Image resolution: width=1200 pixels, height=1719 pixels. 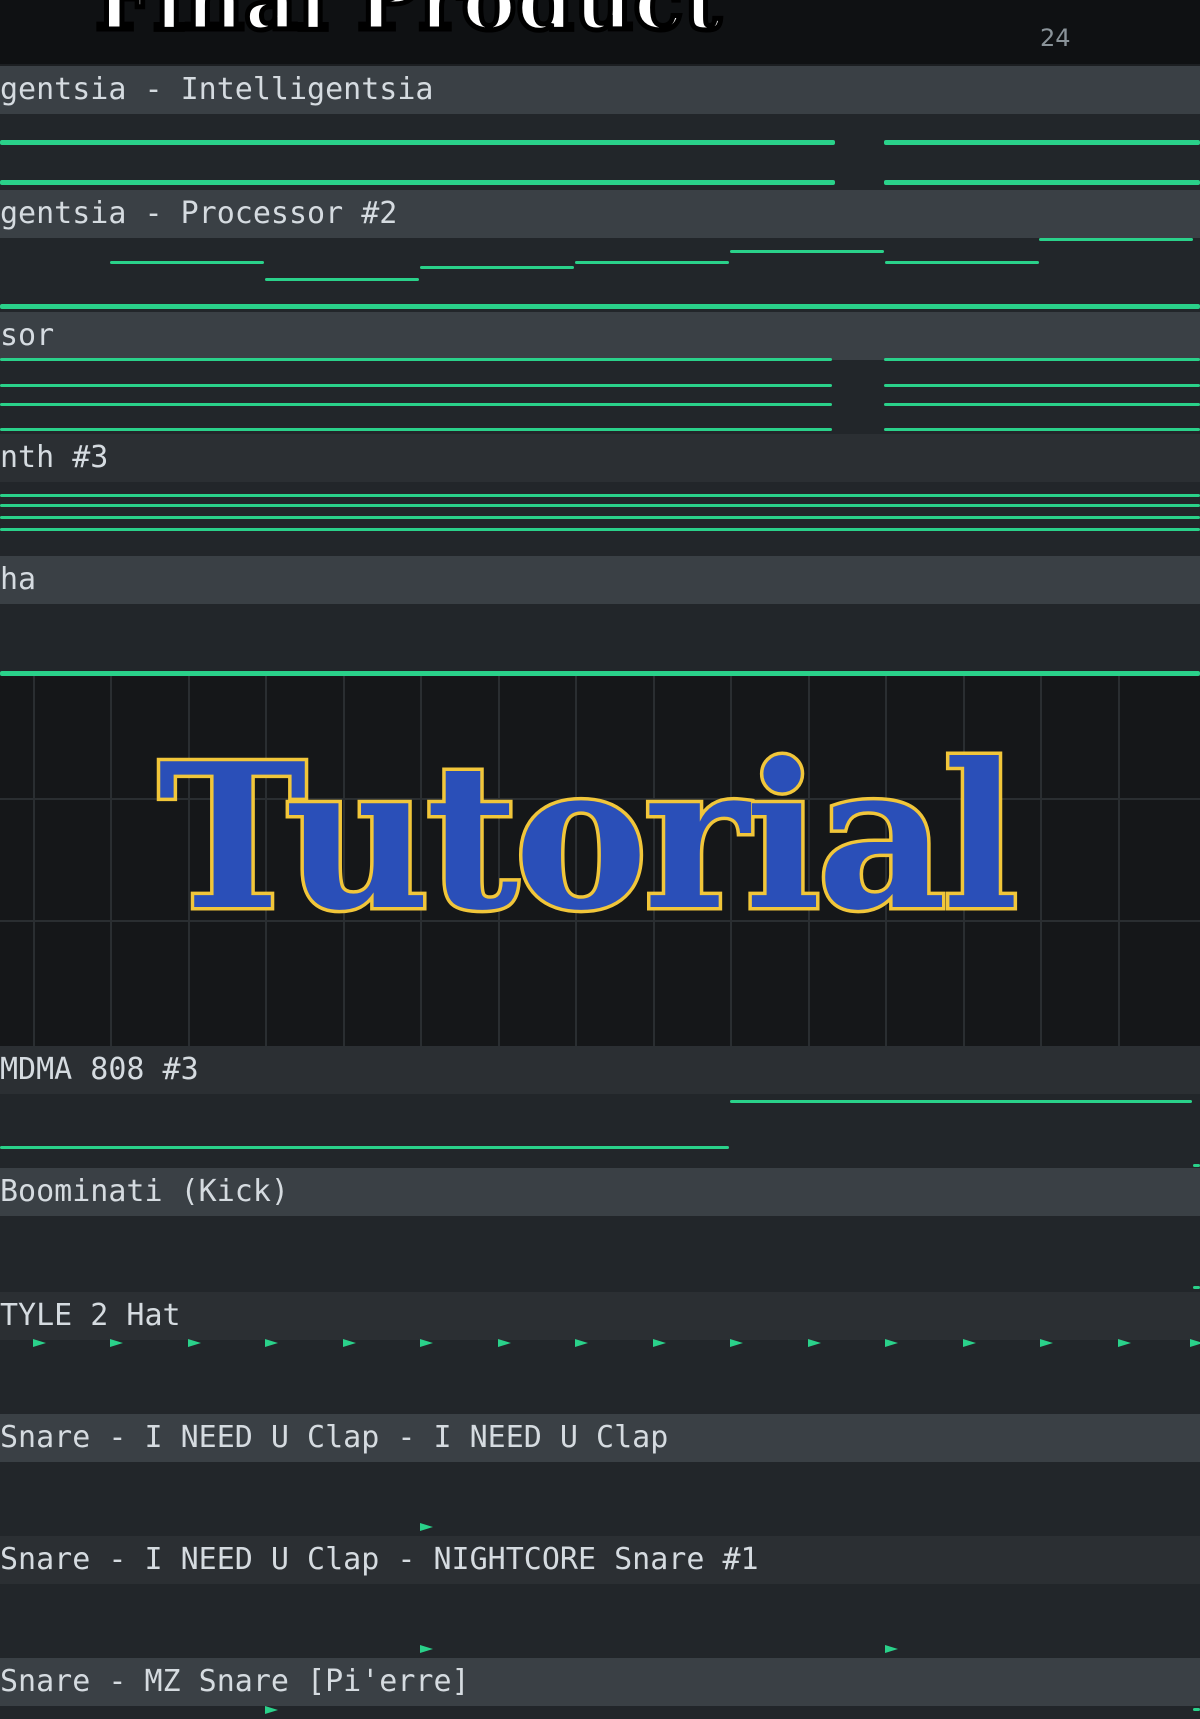 I want to click on track-label: Snare - I NEED U Clap - I NEED U Clap, so click(x=600, y=1438).